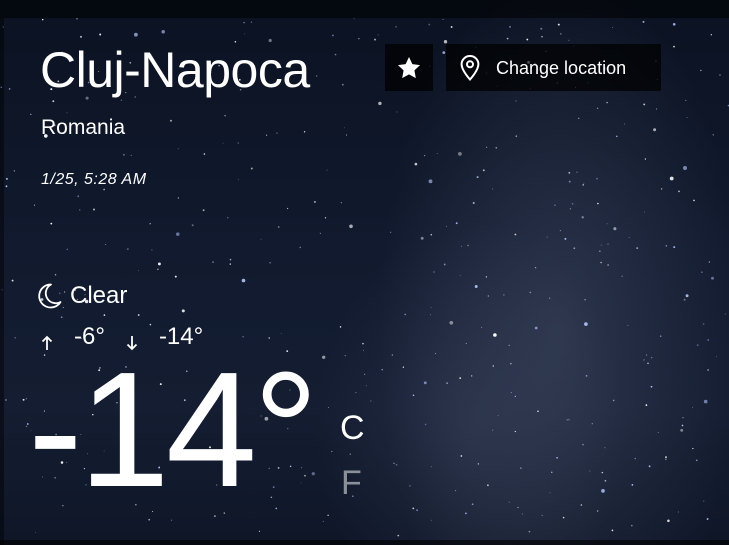  Describe the element at coordinates (83, 127) in the screenshot. I see `country-name: Romania` at that location.